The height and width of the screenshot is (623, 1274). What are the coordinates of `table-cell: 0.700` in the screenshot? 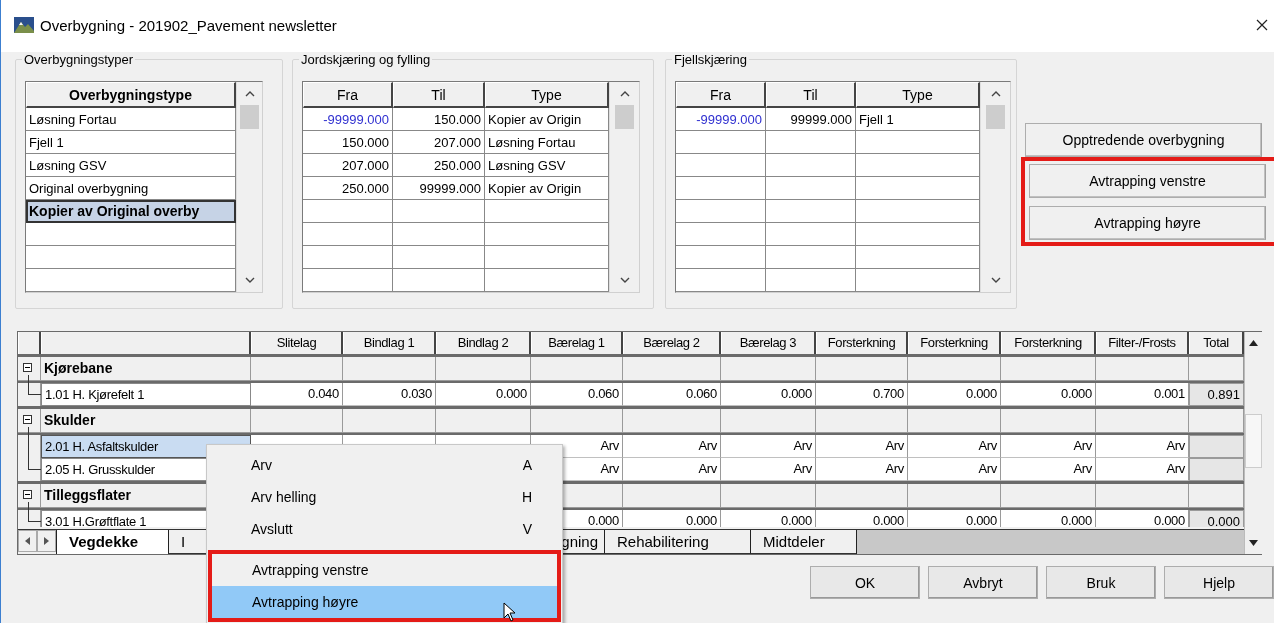 It's located at (862, 394).